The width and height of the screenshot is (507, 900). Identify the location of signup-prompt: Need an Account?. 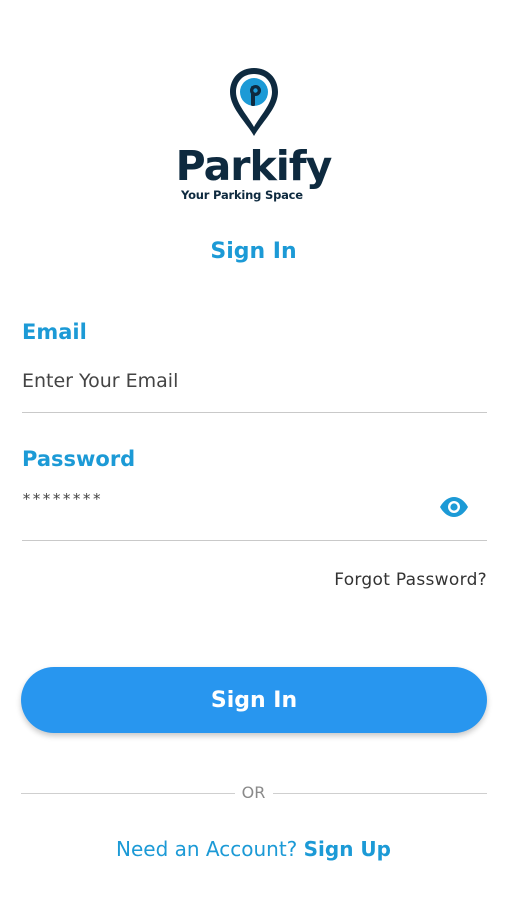
(210, 849).